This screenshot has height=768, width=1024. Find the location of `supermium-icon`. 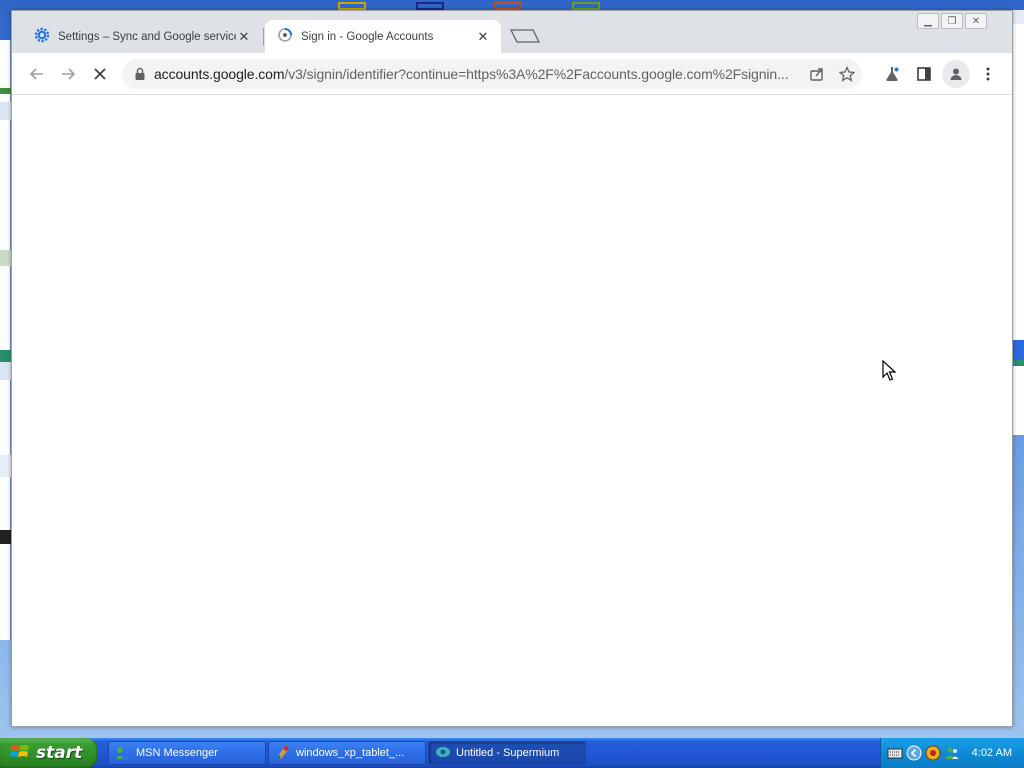

supermium-icon is located at coordinates (443, 753).